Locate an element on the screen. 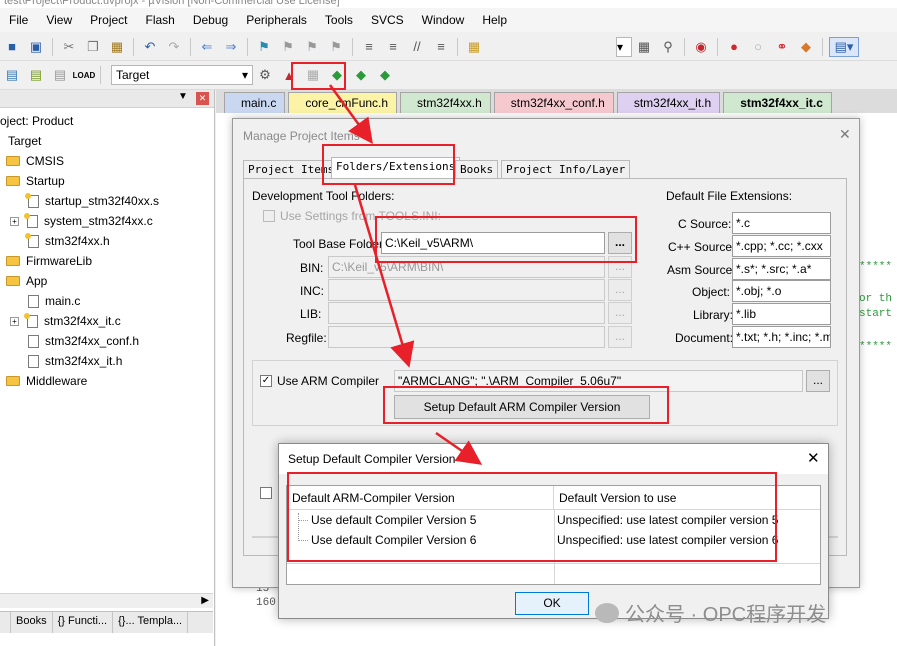 Image resolution: width=897 pixels, height=646 pixels. scroll-right-icon: ▶ is located at coordinates (205, 600).